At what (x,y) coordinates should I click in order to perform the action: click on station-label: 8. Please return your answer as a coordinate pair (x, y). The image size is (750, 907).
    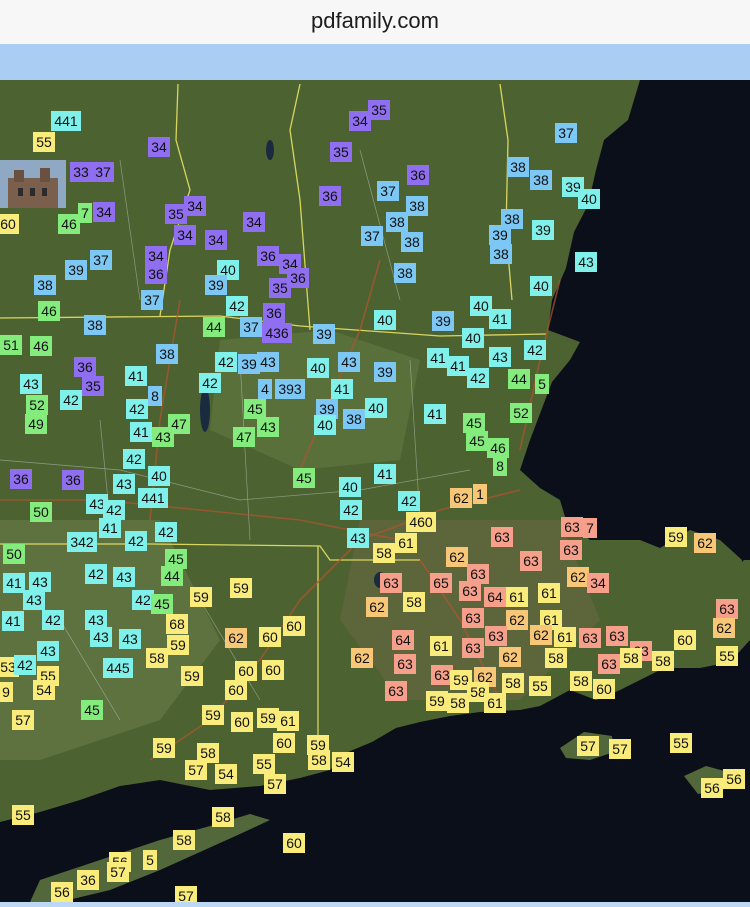
    Looking at the image, I should click on (500, 466).